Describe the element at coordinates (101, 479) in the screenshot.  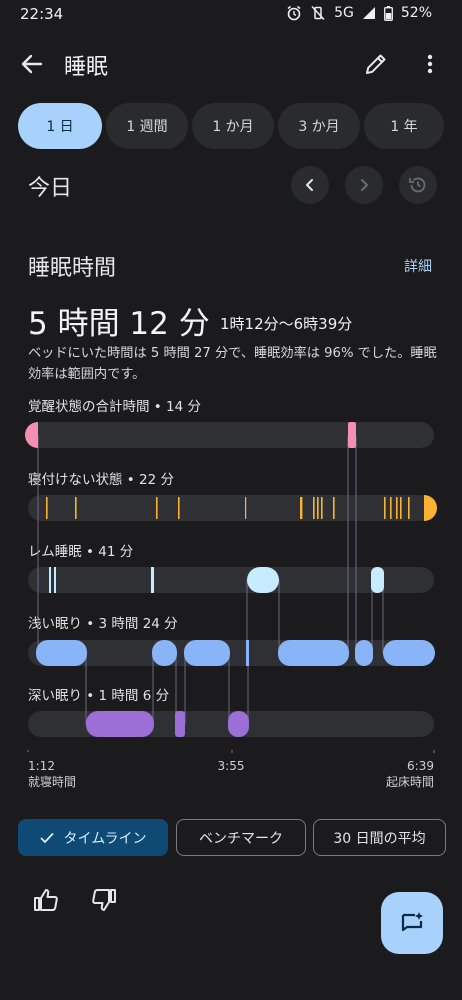
I see `stage-label-restless: 寝付けない状態 • 22 分` at that location.